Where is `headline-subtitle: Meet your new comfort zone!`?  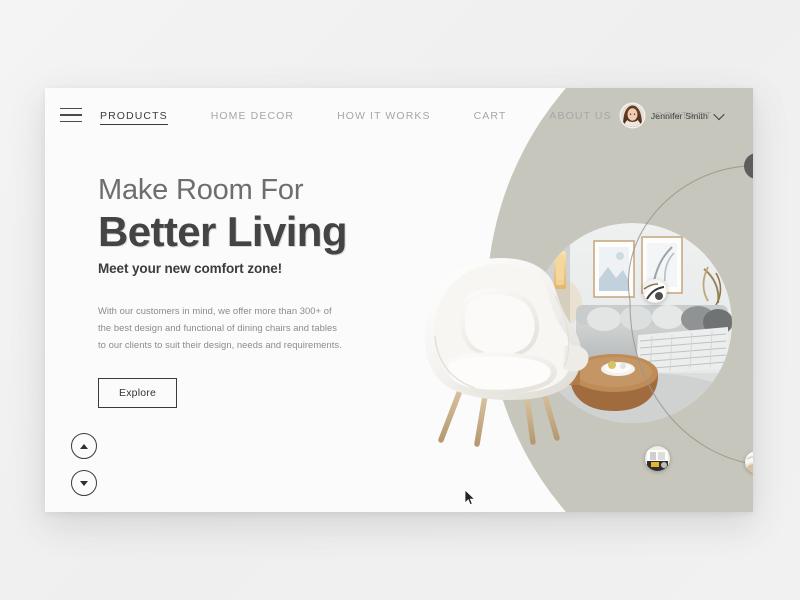
headline-subtitle: Meet your new comfort zone! is located at coordinates (190, 268).